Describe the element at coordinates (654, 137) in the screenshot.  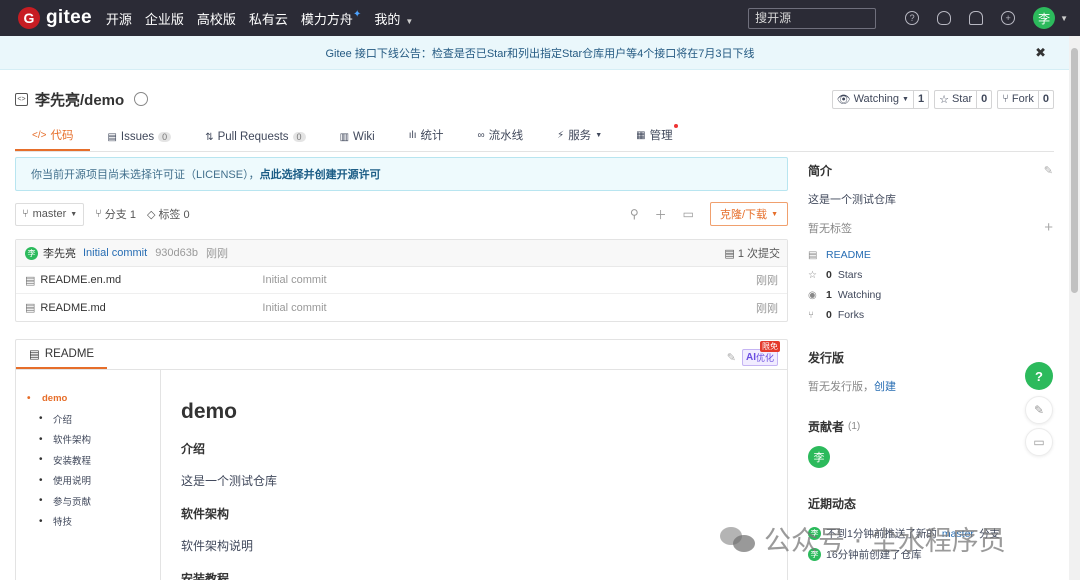
I see `tab-manage: ▦ 管理` at that location.